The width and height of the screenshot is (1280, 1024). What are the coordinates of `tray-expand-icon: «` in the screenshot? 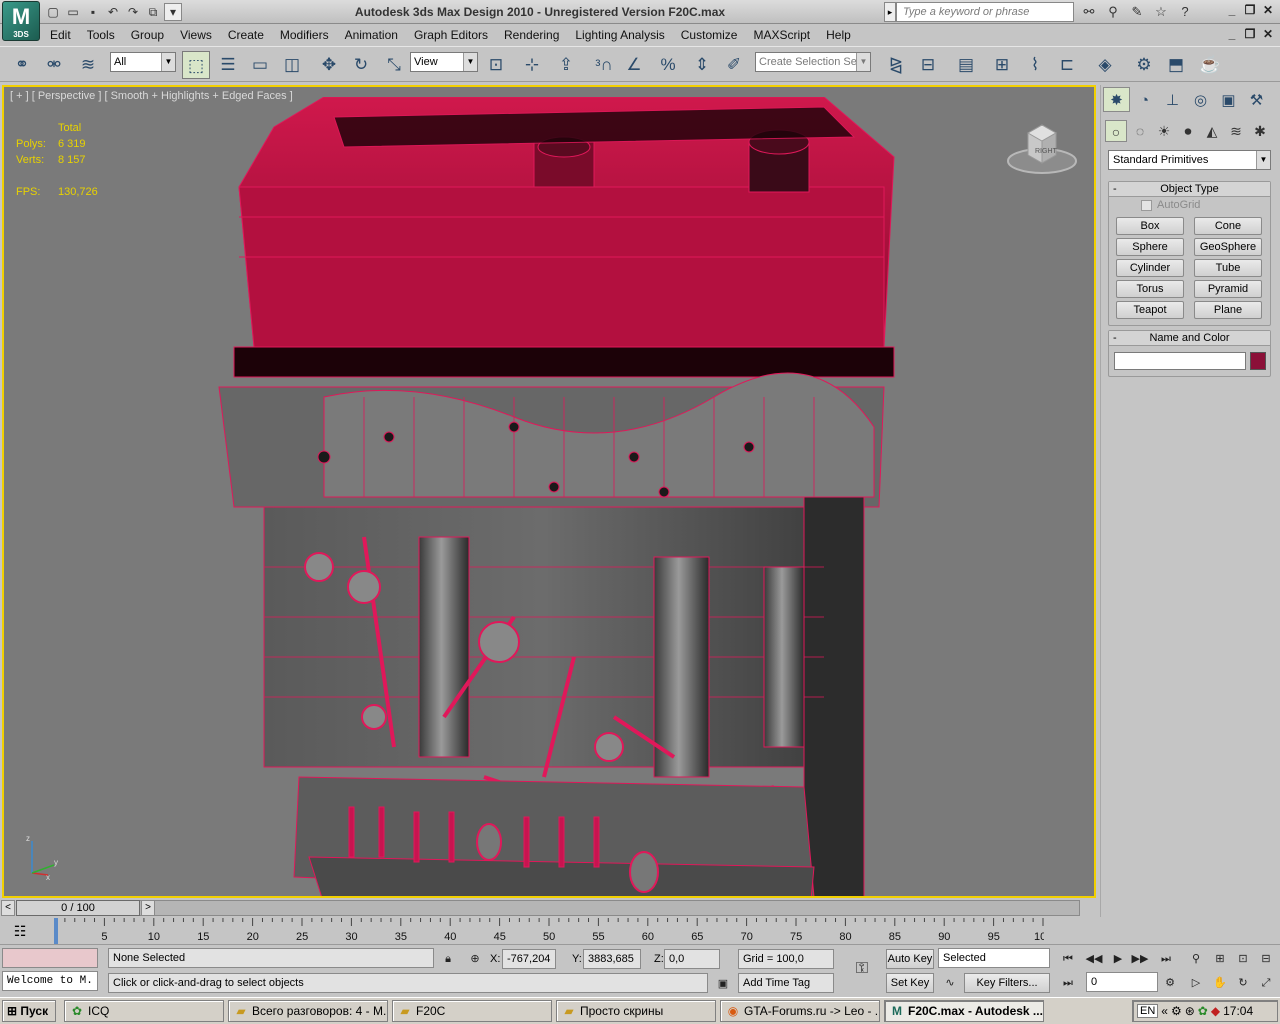 It's located at (1164, 1011).